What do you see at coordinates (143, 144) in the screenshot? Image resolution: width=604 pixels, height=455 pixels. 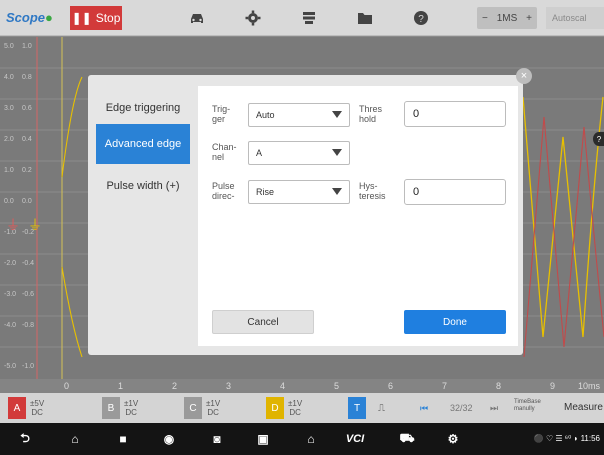 I see `tab-advanced-edge: Advanced edge` at bounding box center [143, 144].